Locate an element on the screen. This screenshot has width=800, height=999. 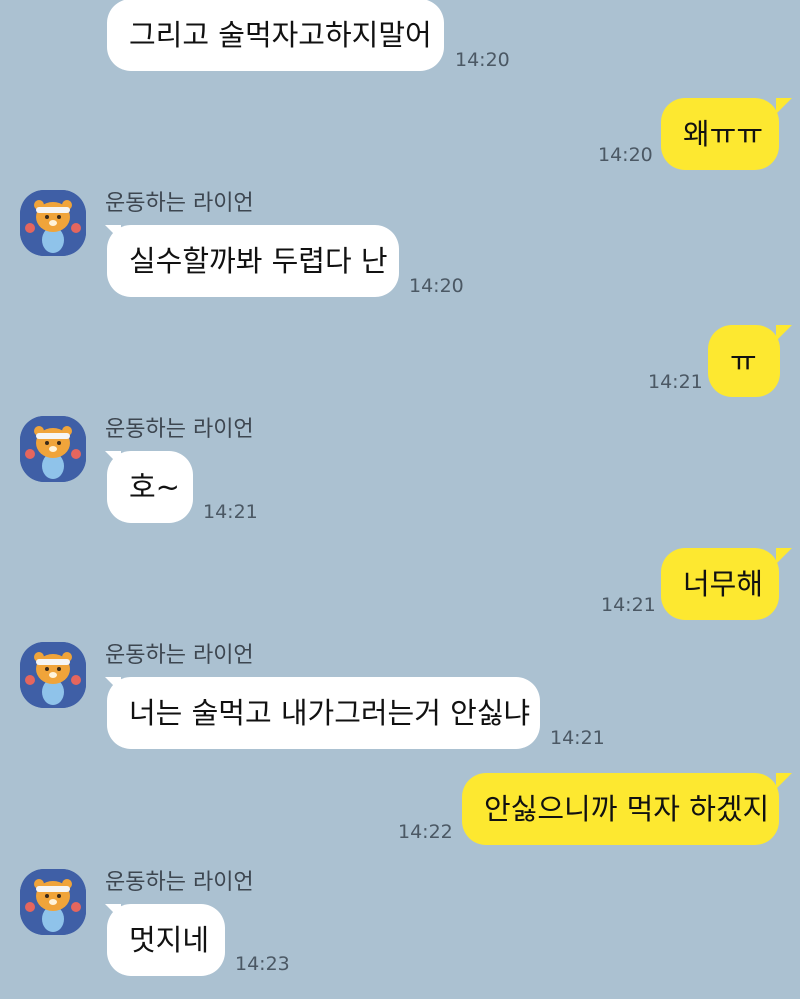
message-text: 안싫으니까 먹자 하겠지 is located at coordinates (627, 809).